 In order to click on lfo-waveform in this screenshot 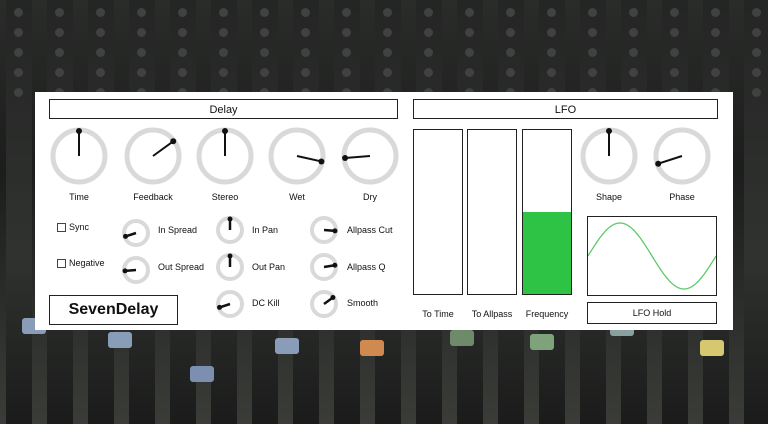, I will do `click(652, 256)`.